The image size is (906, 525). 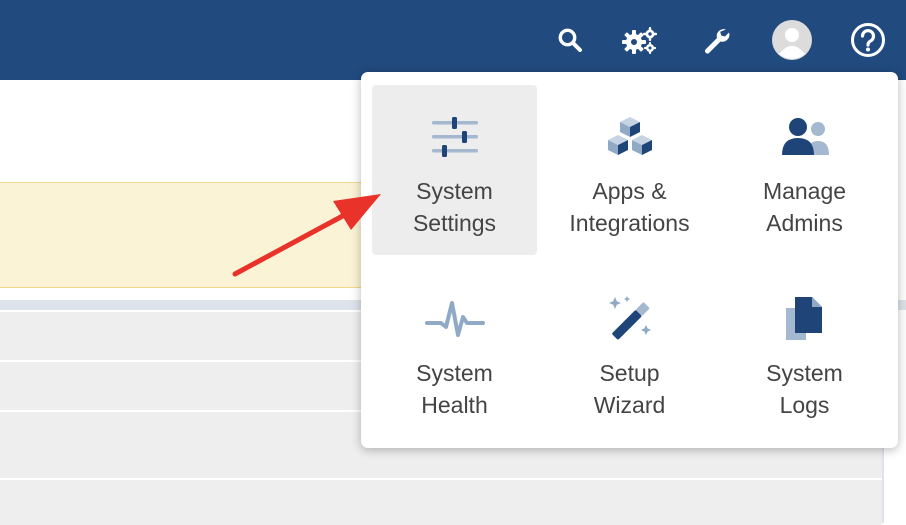 I want to click on menu-item-manage-admins: Manage Admins, so click(x=804, y=170).